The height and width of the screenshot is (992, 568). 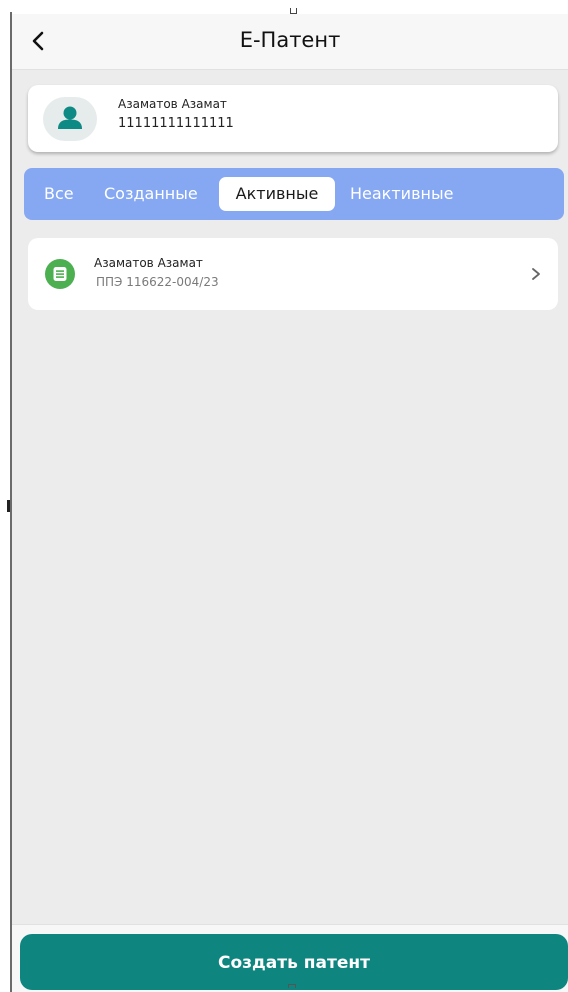 What do you see at coordinates (8, 506) in the screenshot?
I see `side-button-mark` at bounding box center [8, 506].